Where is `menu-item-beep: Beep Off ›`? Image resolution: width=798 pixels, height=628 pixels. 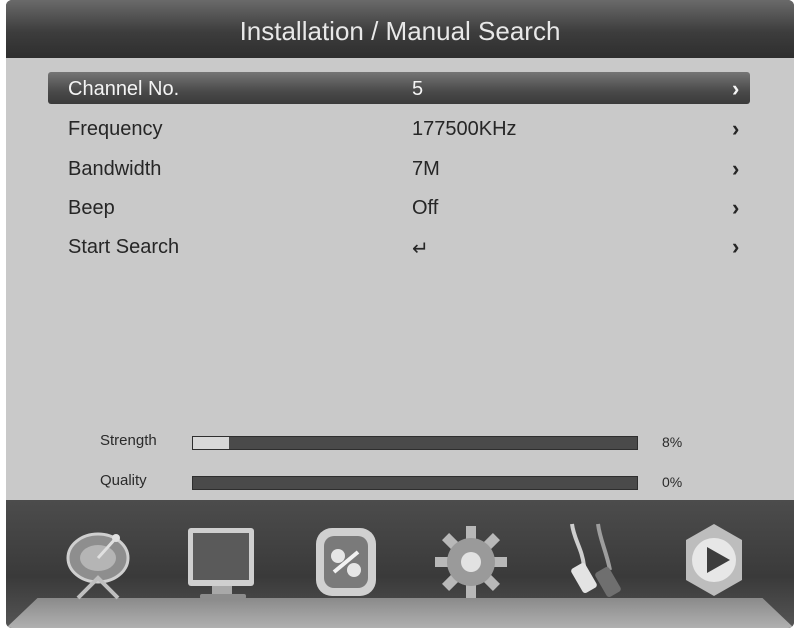
menu-item-beep: Beep Off › is located at coordinates (399, 207).